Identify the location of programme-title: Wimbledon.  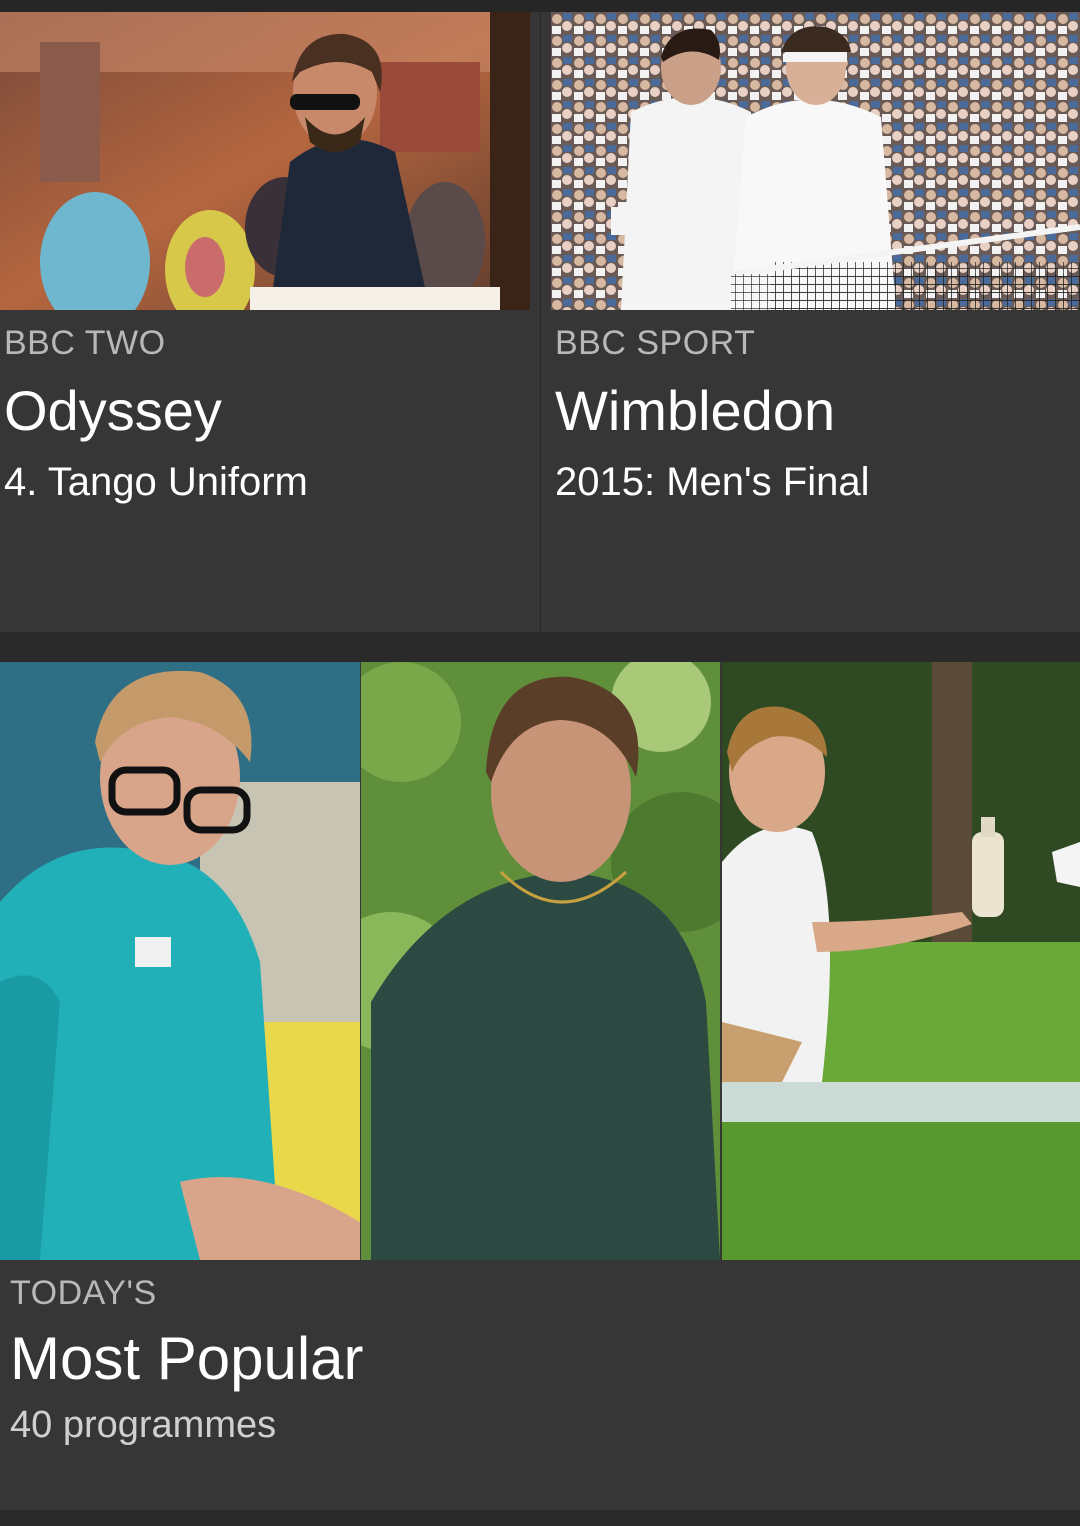
(695, 410).